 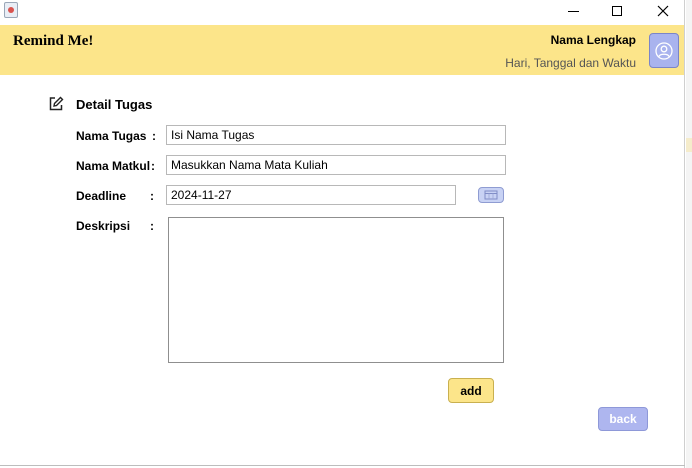 What do you see at coordinates (101, 196) in the screenshot?
I see `deadline-label: Deadline` at bounding box center [101, 196].